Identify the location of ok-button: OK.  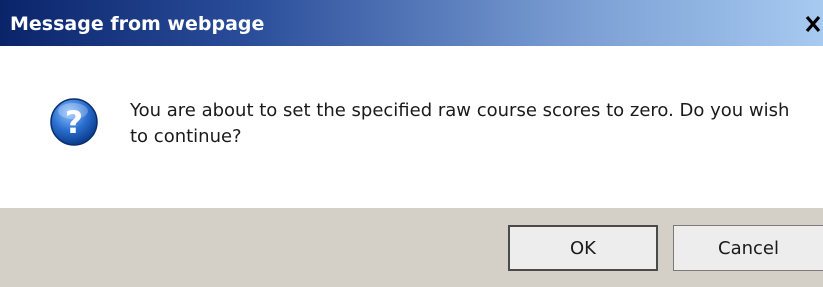
(583, 248).